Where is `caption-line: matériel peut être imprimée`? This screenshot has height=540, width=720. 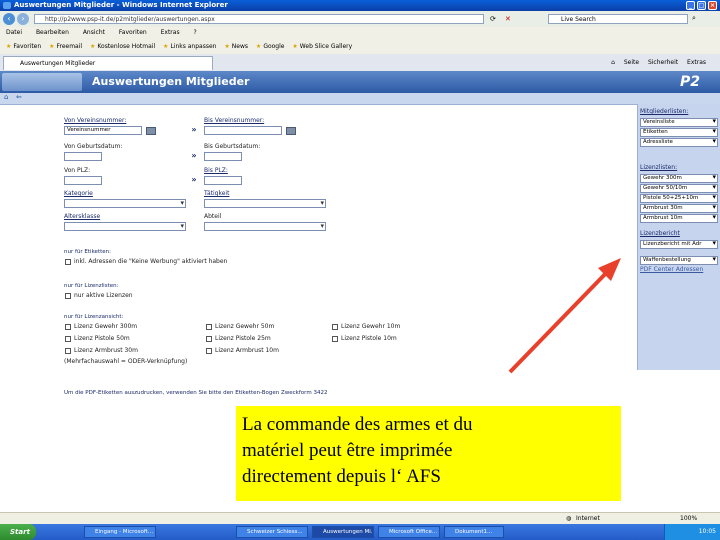
caption-line: matériel peut être imprimée is located at coordinates (347, 450).